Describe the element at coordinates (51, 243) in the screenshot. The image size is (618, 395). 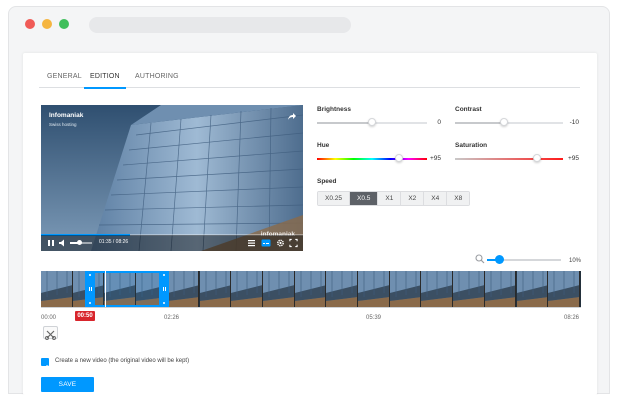
I see `play-pause-icon` at that location.